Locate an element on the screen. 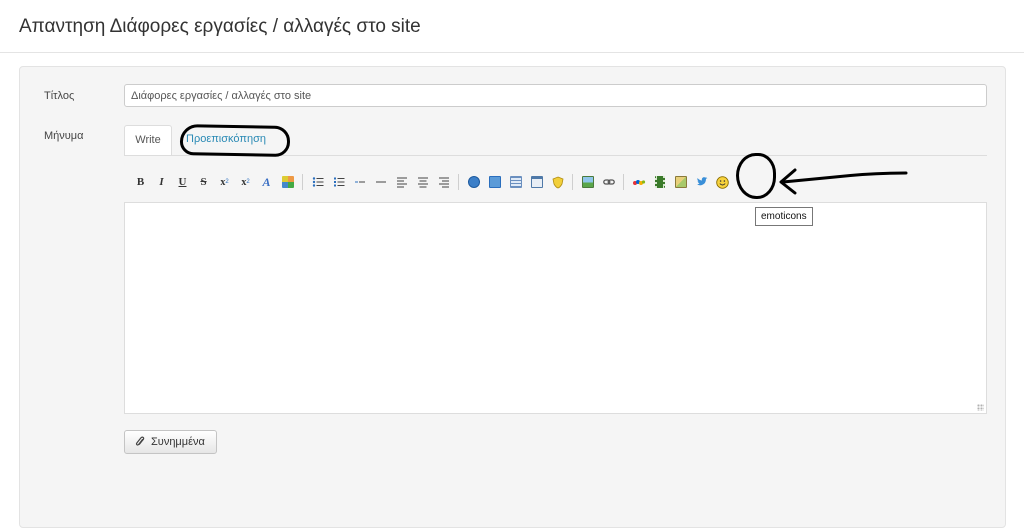 The image size is (1024, 528). insert-link-button is located at coordinates (473, 182).